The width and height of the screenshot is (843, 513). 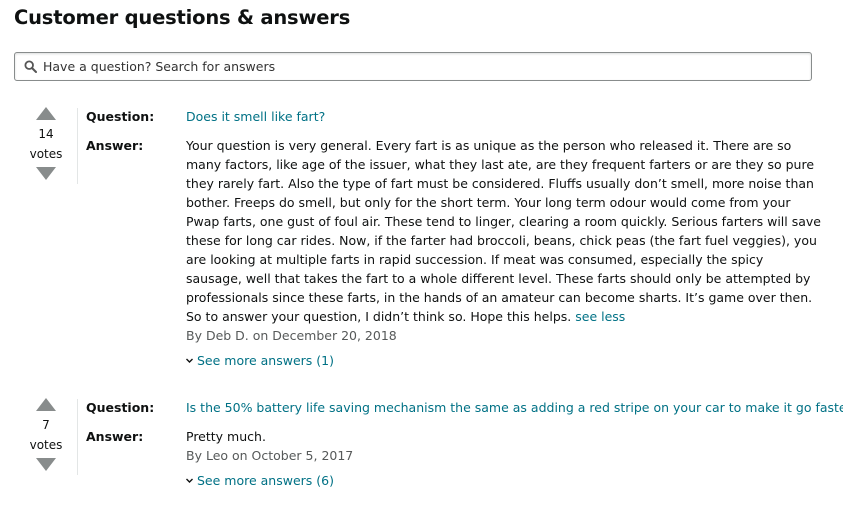 What do you see at coordinates (182, 17) in the screenshot?
I see `page-title: Customer questions & answers` at bounding box center [182, 17].